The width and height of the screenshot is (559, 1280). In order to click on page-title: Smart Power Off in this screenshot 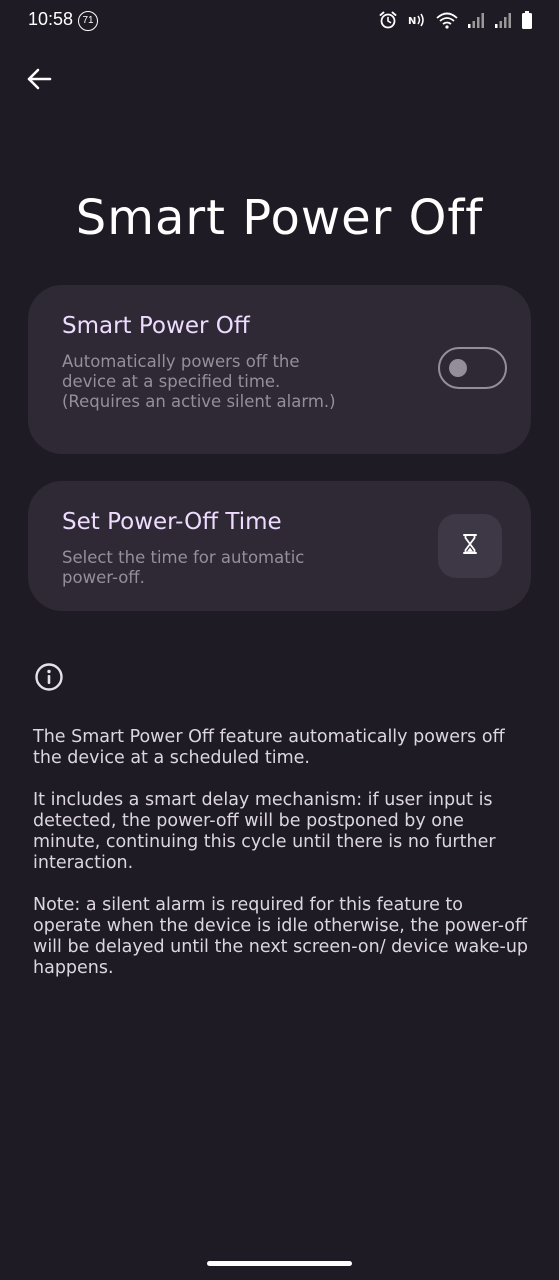, I will do `click(279, 218)`.